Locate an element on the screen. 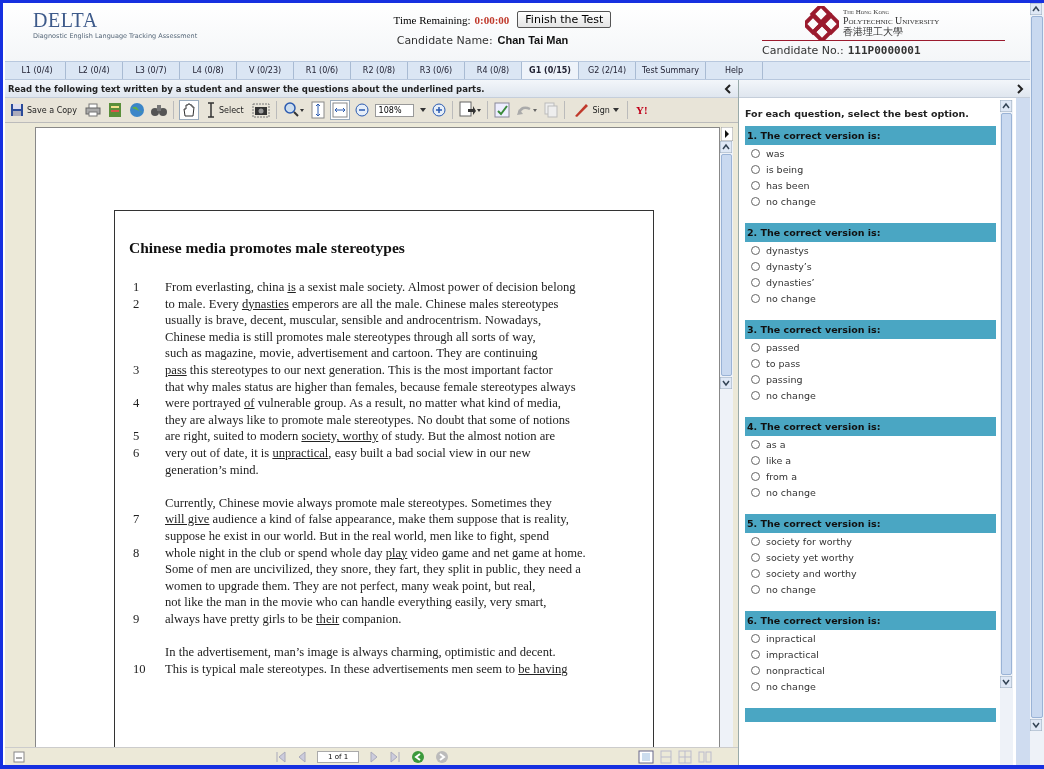 The width and height of the screenshot is (1044, 769). spellcheck-icon is located at coordinates (502, 110).